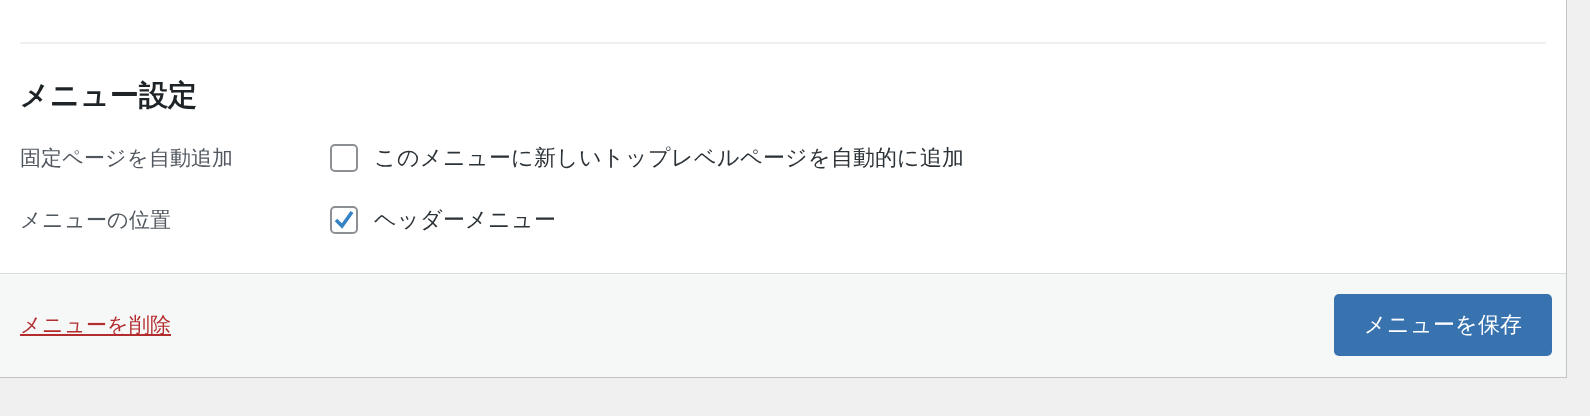 Image resolution: width=1590 pixels, height=416 pixels. I want to click on checkbox-label: ヘッダーメニュー, so click(465, 219).